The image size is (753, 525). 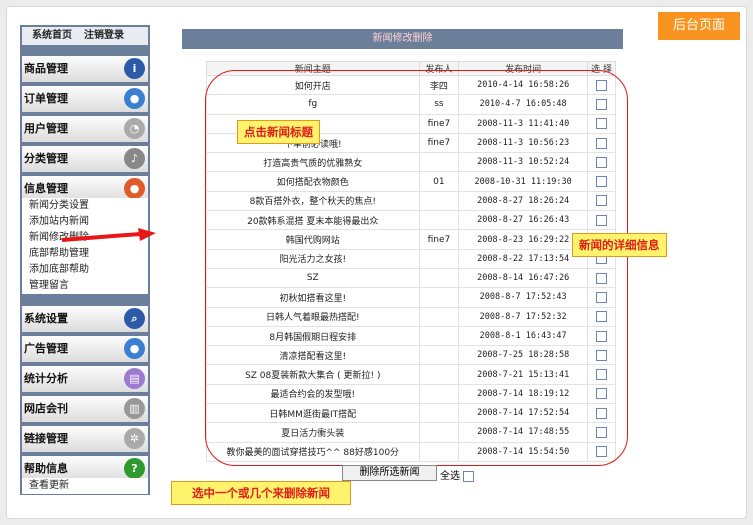 I want to click on section-user: 用户管理 ◔, so click(x=85, y=129).